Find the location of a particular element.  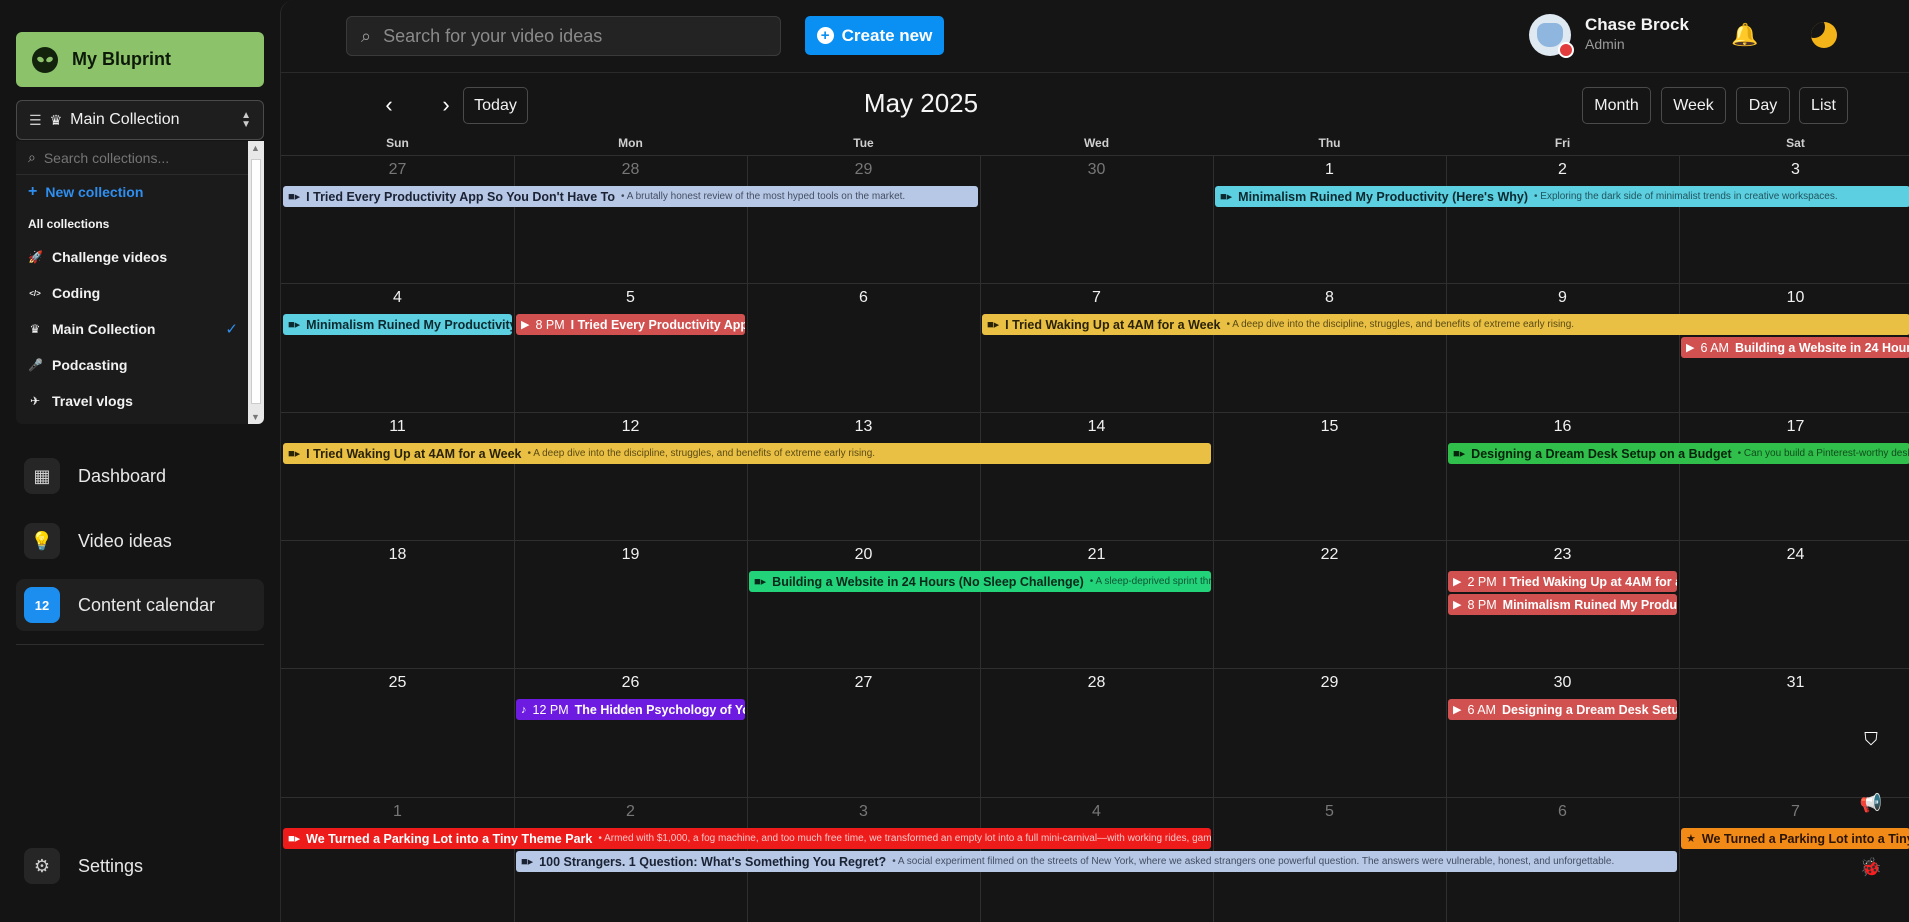

collection-item: 🚀 Challenge videos is located at coordinates (140, 257).